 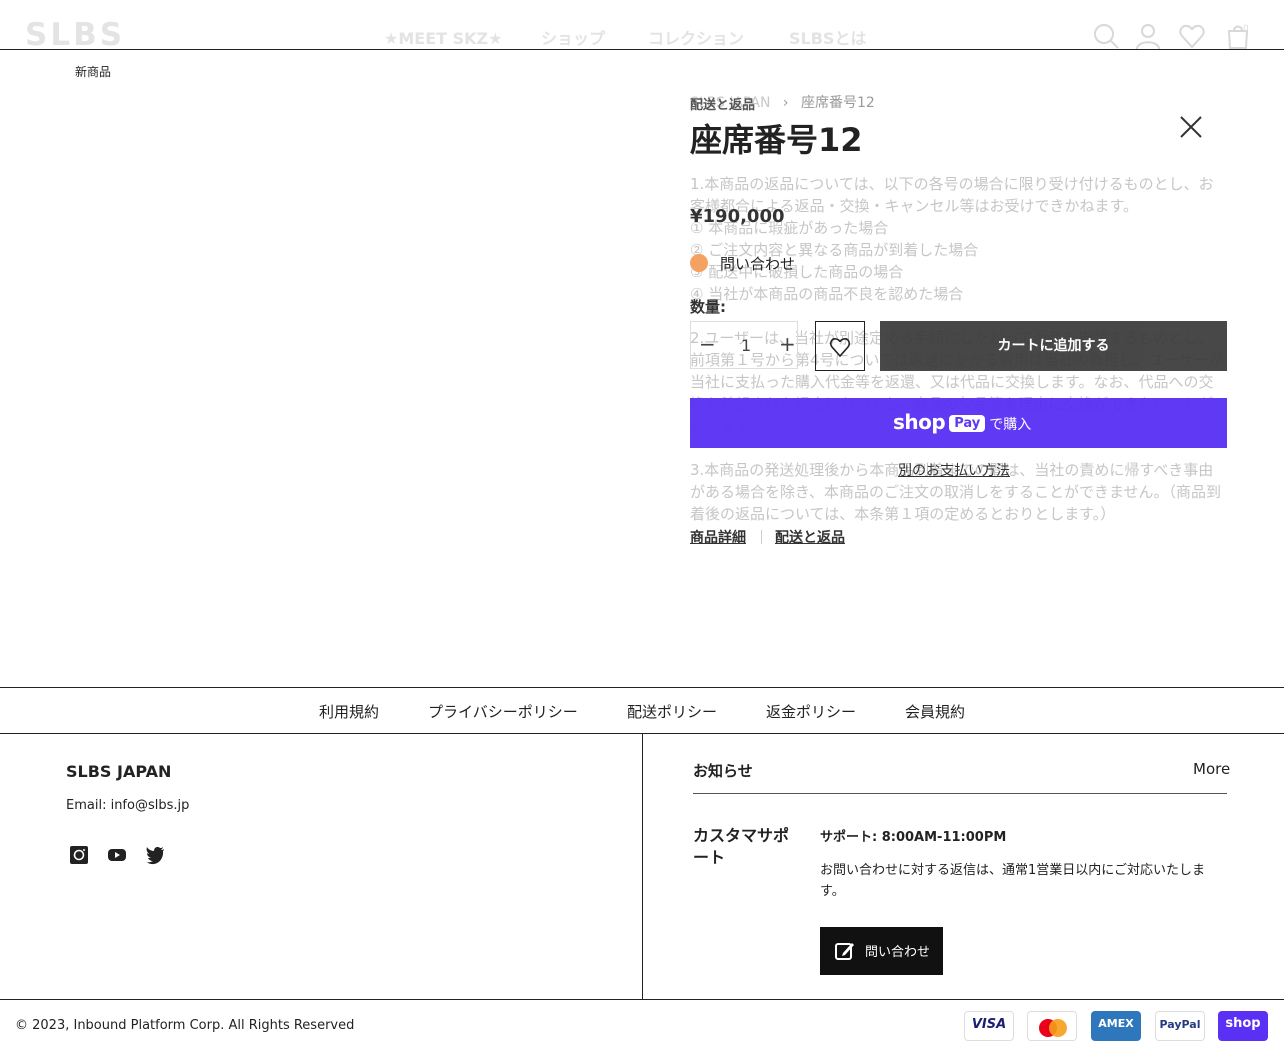 I want to click on news-divider, so click(x=960, y=793).